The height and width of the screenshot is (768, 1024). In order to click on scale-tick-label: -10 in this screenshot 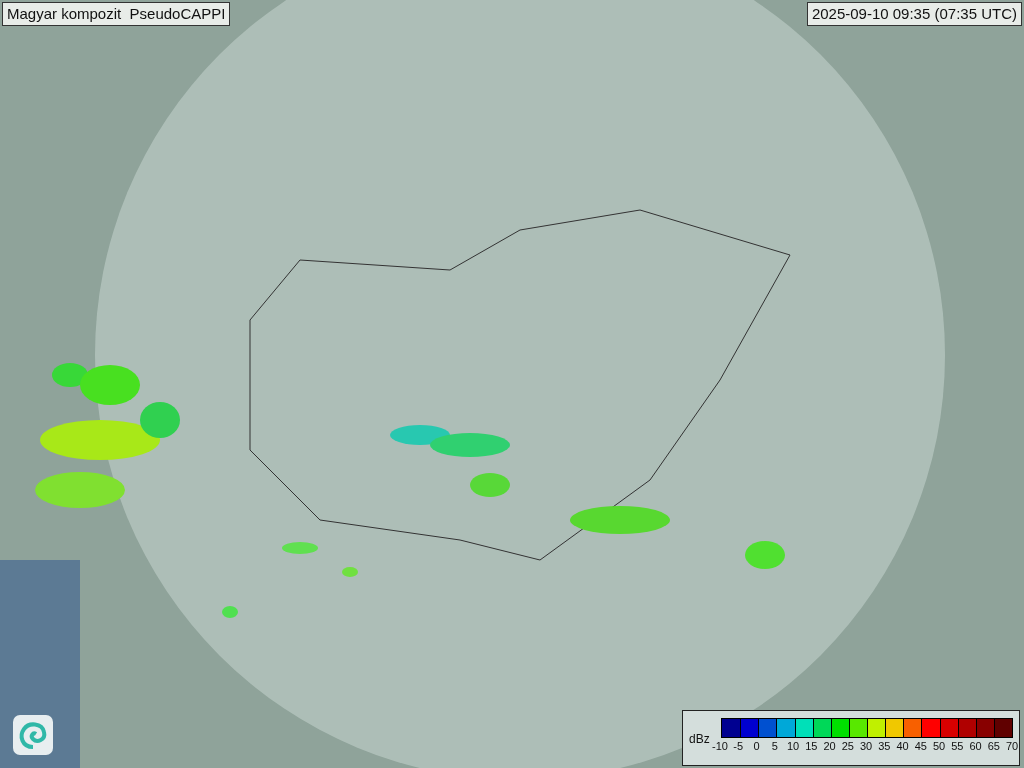, I will do `click(720, 746)`.